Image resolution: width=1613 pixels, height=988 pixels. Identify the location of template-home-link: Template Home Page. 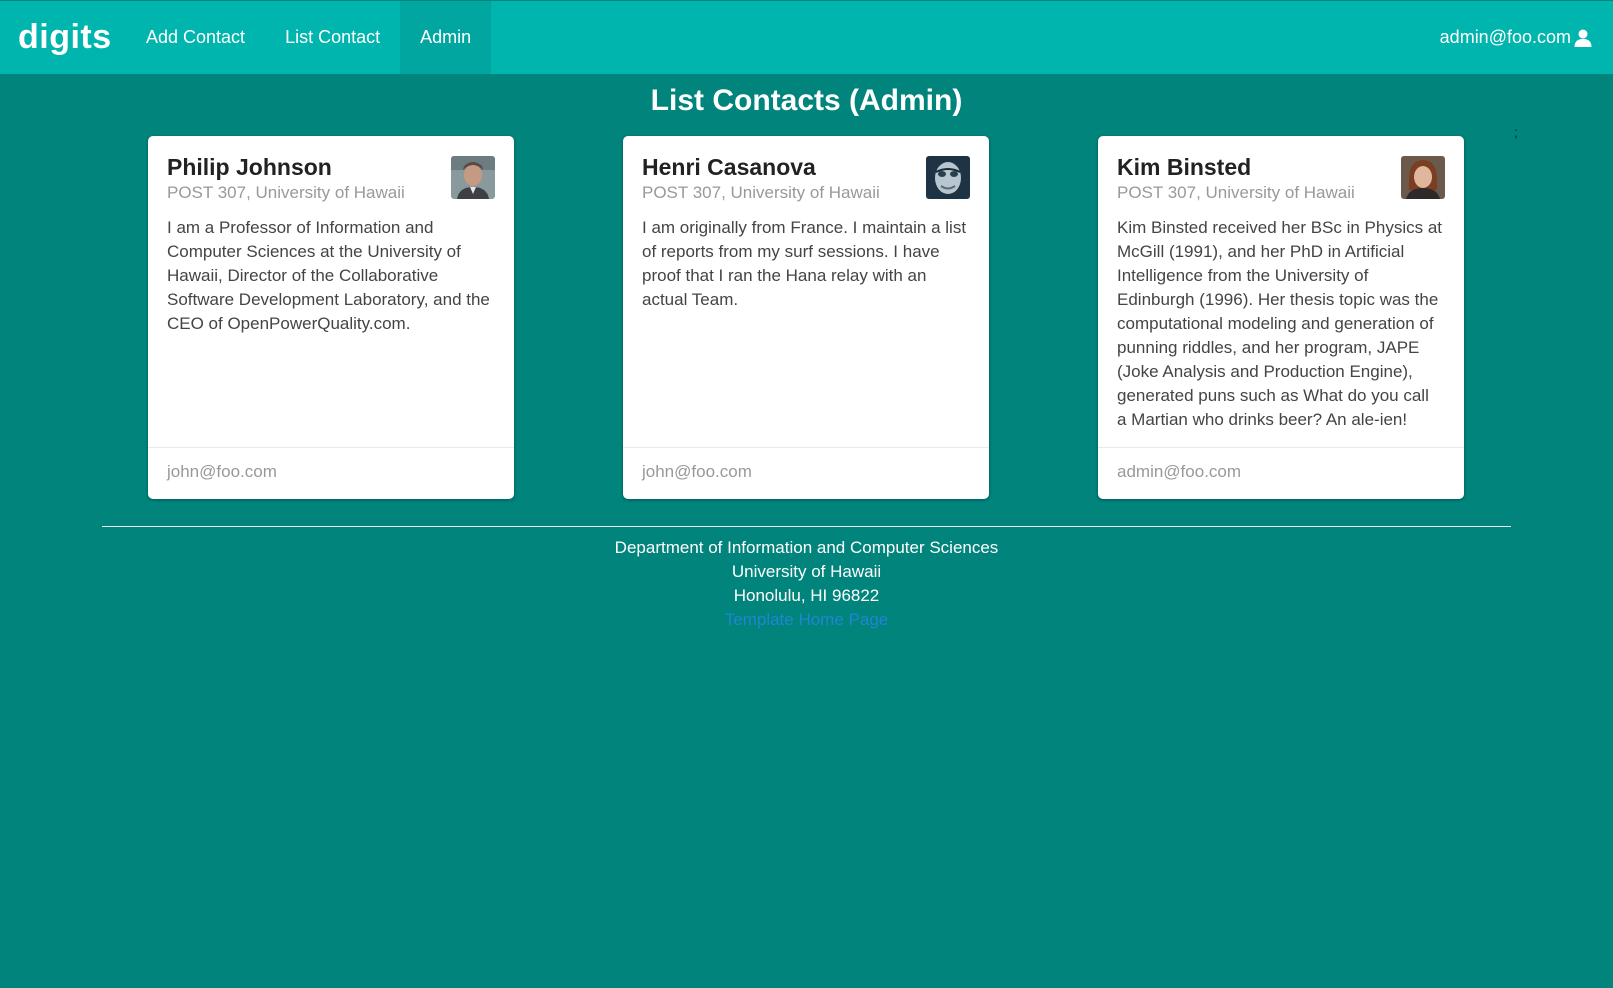
(806, 619).